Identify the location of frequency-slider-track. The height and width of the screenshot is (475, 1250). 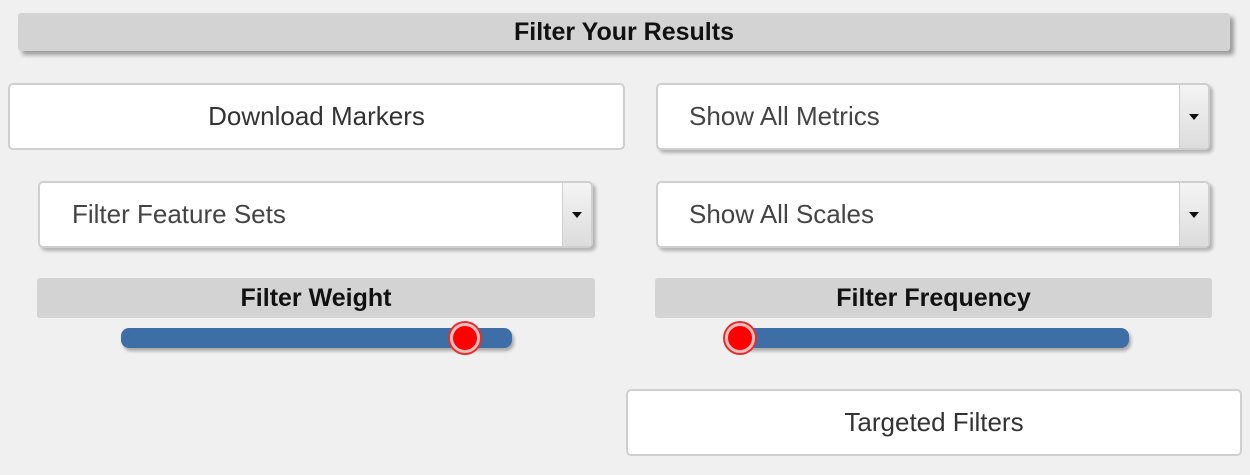
(926, 338).